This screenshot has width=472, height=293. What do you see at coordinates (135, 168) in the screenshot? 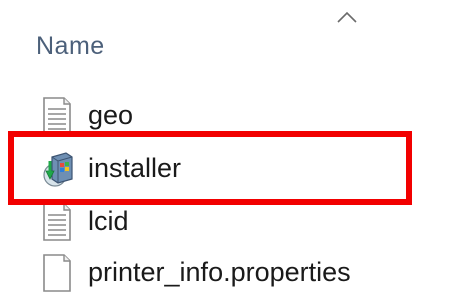
I see `file-name-installer: installer` at bounding box center [135, 168].